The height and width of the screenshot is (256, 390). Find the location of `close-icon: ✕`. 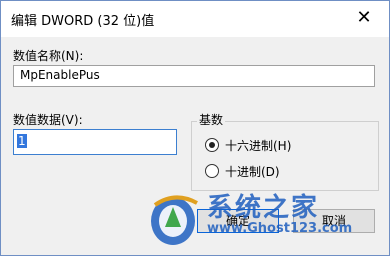

close-icon: ✕ is located at coordinates (364, 18).